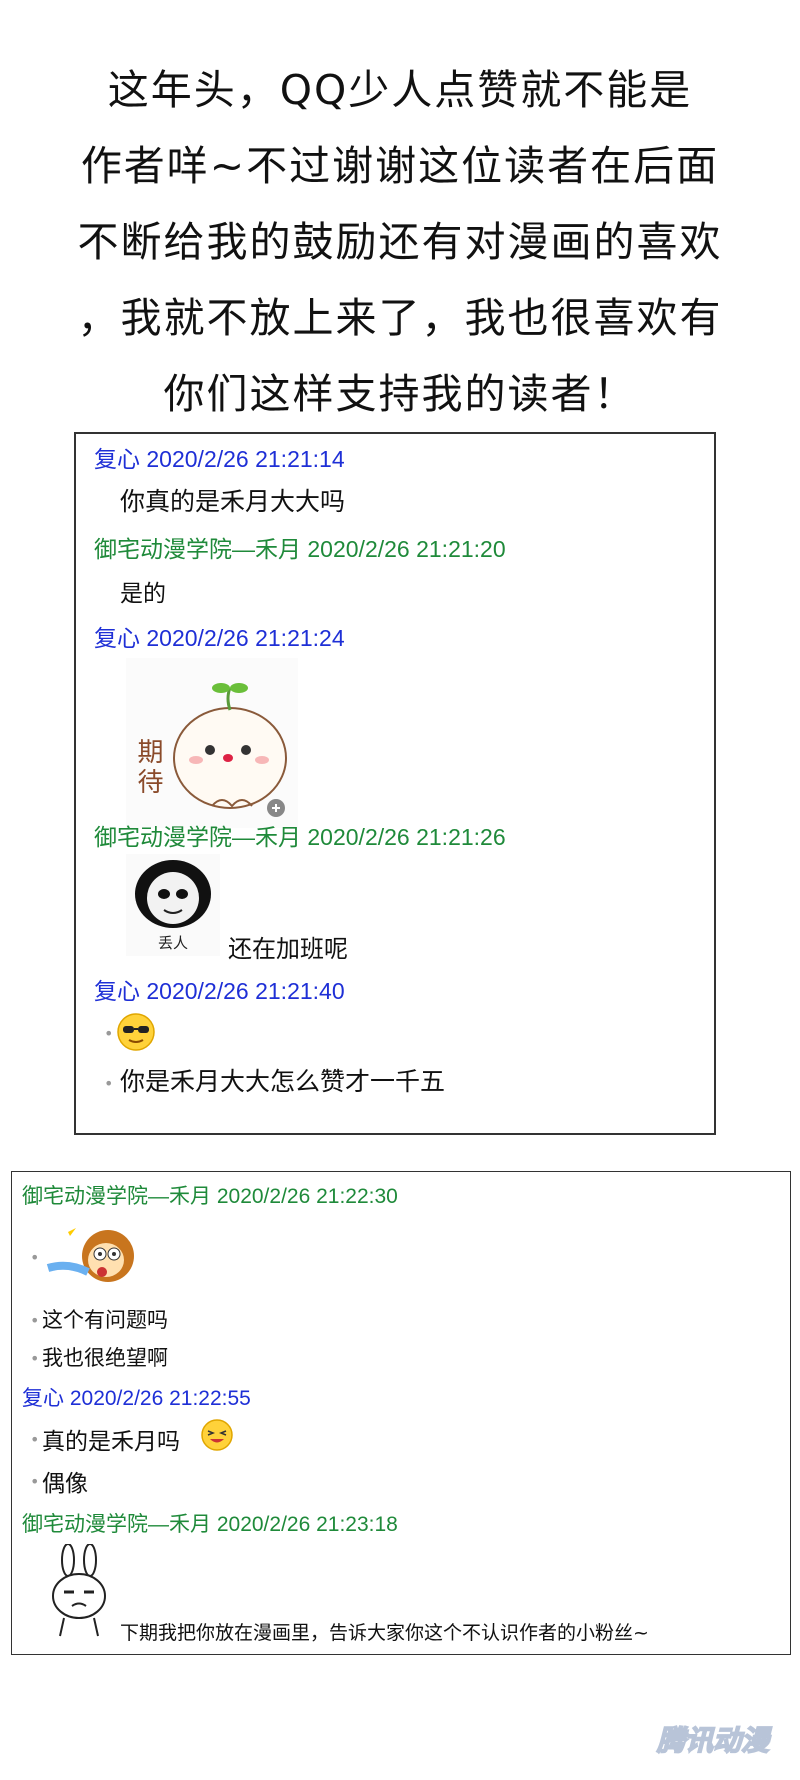  I want to click on monkey-face-icon, so click(90, 1253).